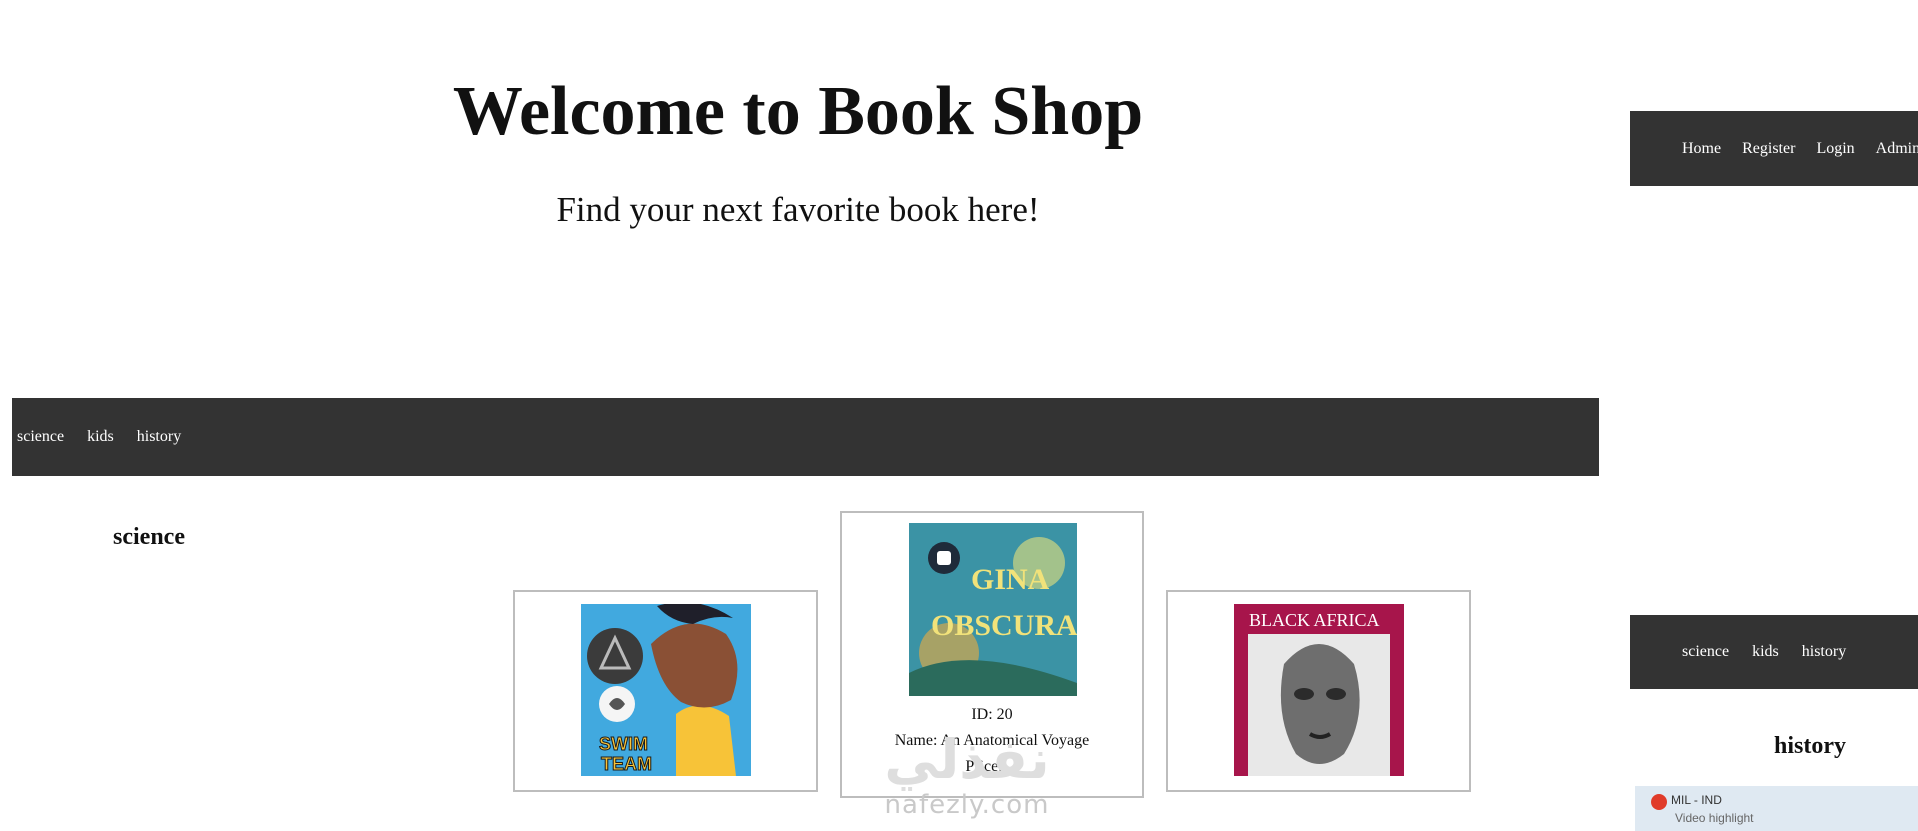  I want to click on black-africa-cover-text: BLACK AFRICA, so click(1314, 620).